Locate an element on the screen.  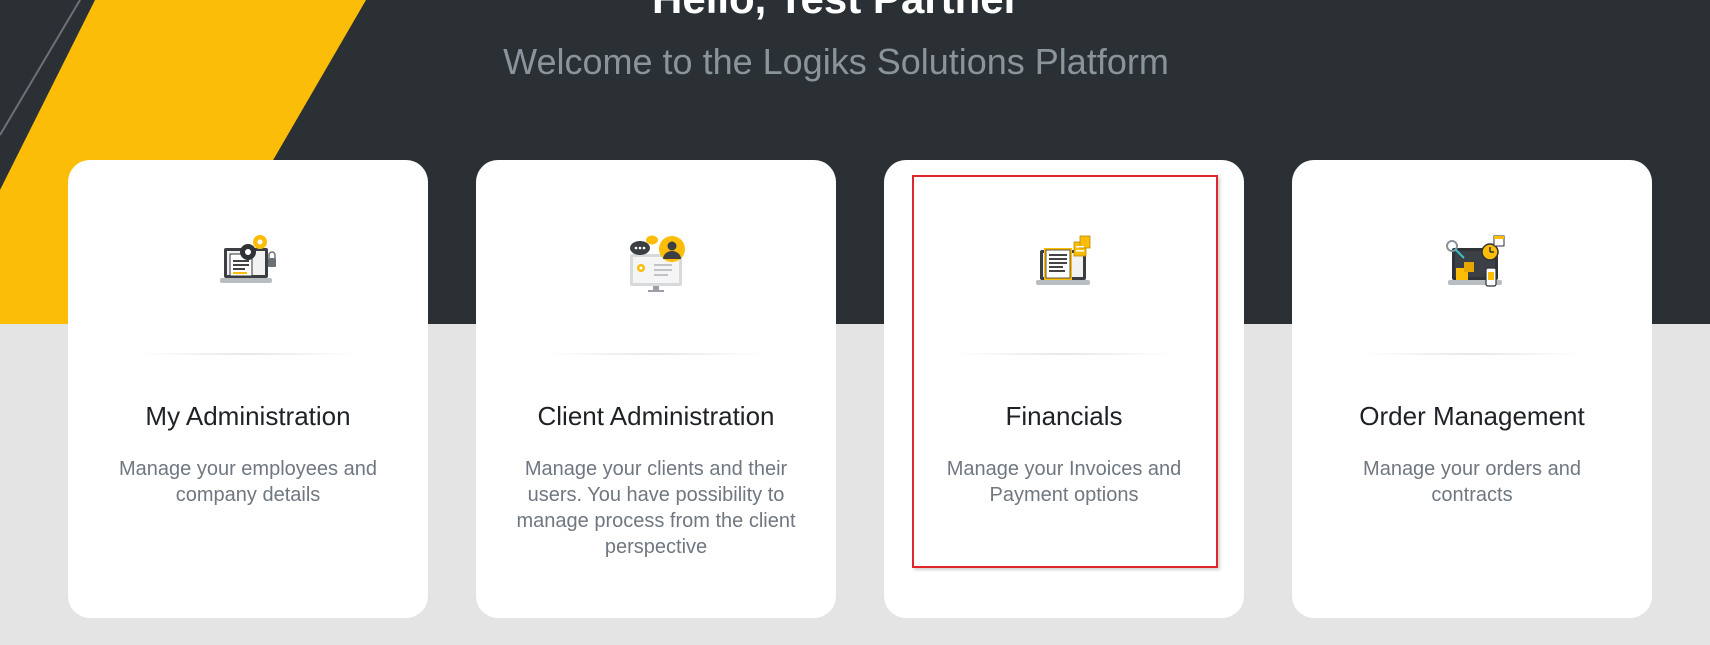
card-title: Financials is located at coordinates (1064, 416).